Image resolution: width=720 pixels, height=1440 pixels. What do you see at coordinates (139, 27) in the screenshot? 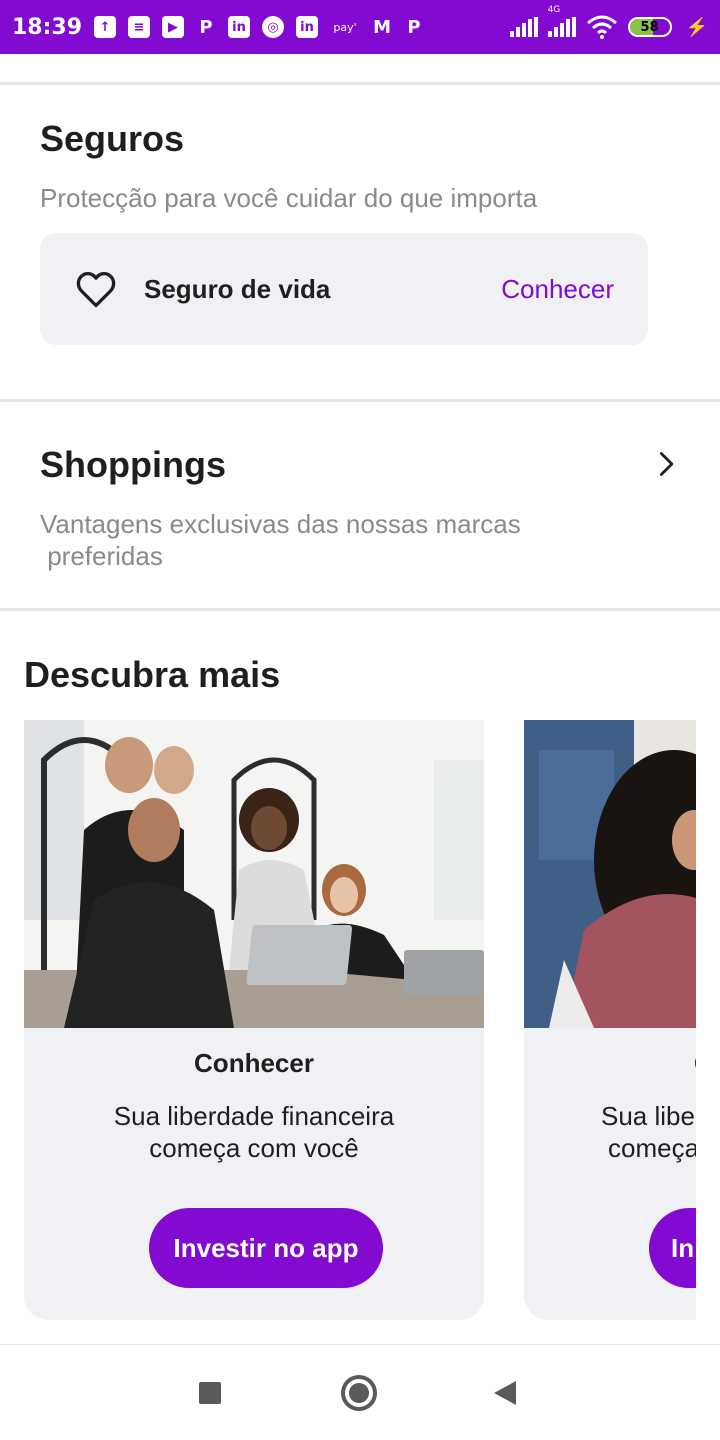
I see `message-icon: ≡` at bounding box center [139, 27].